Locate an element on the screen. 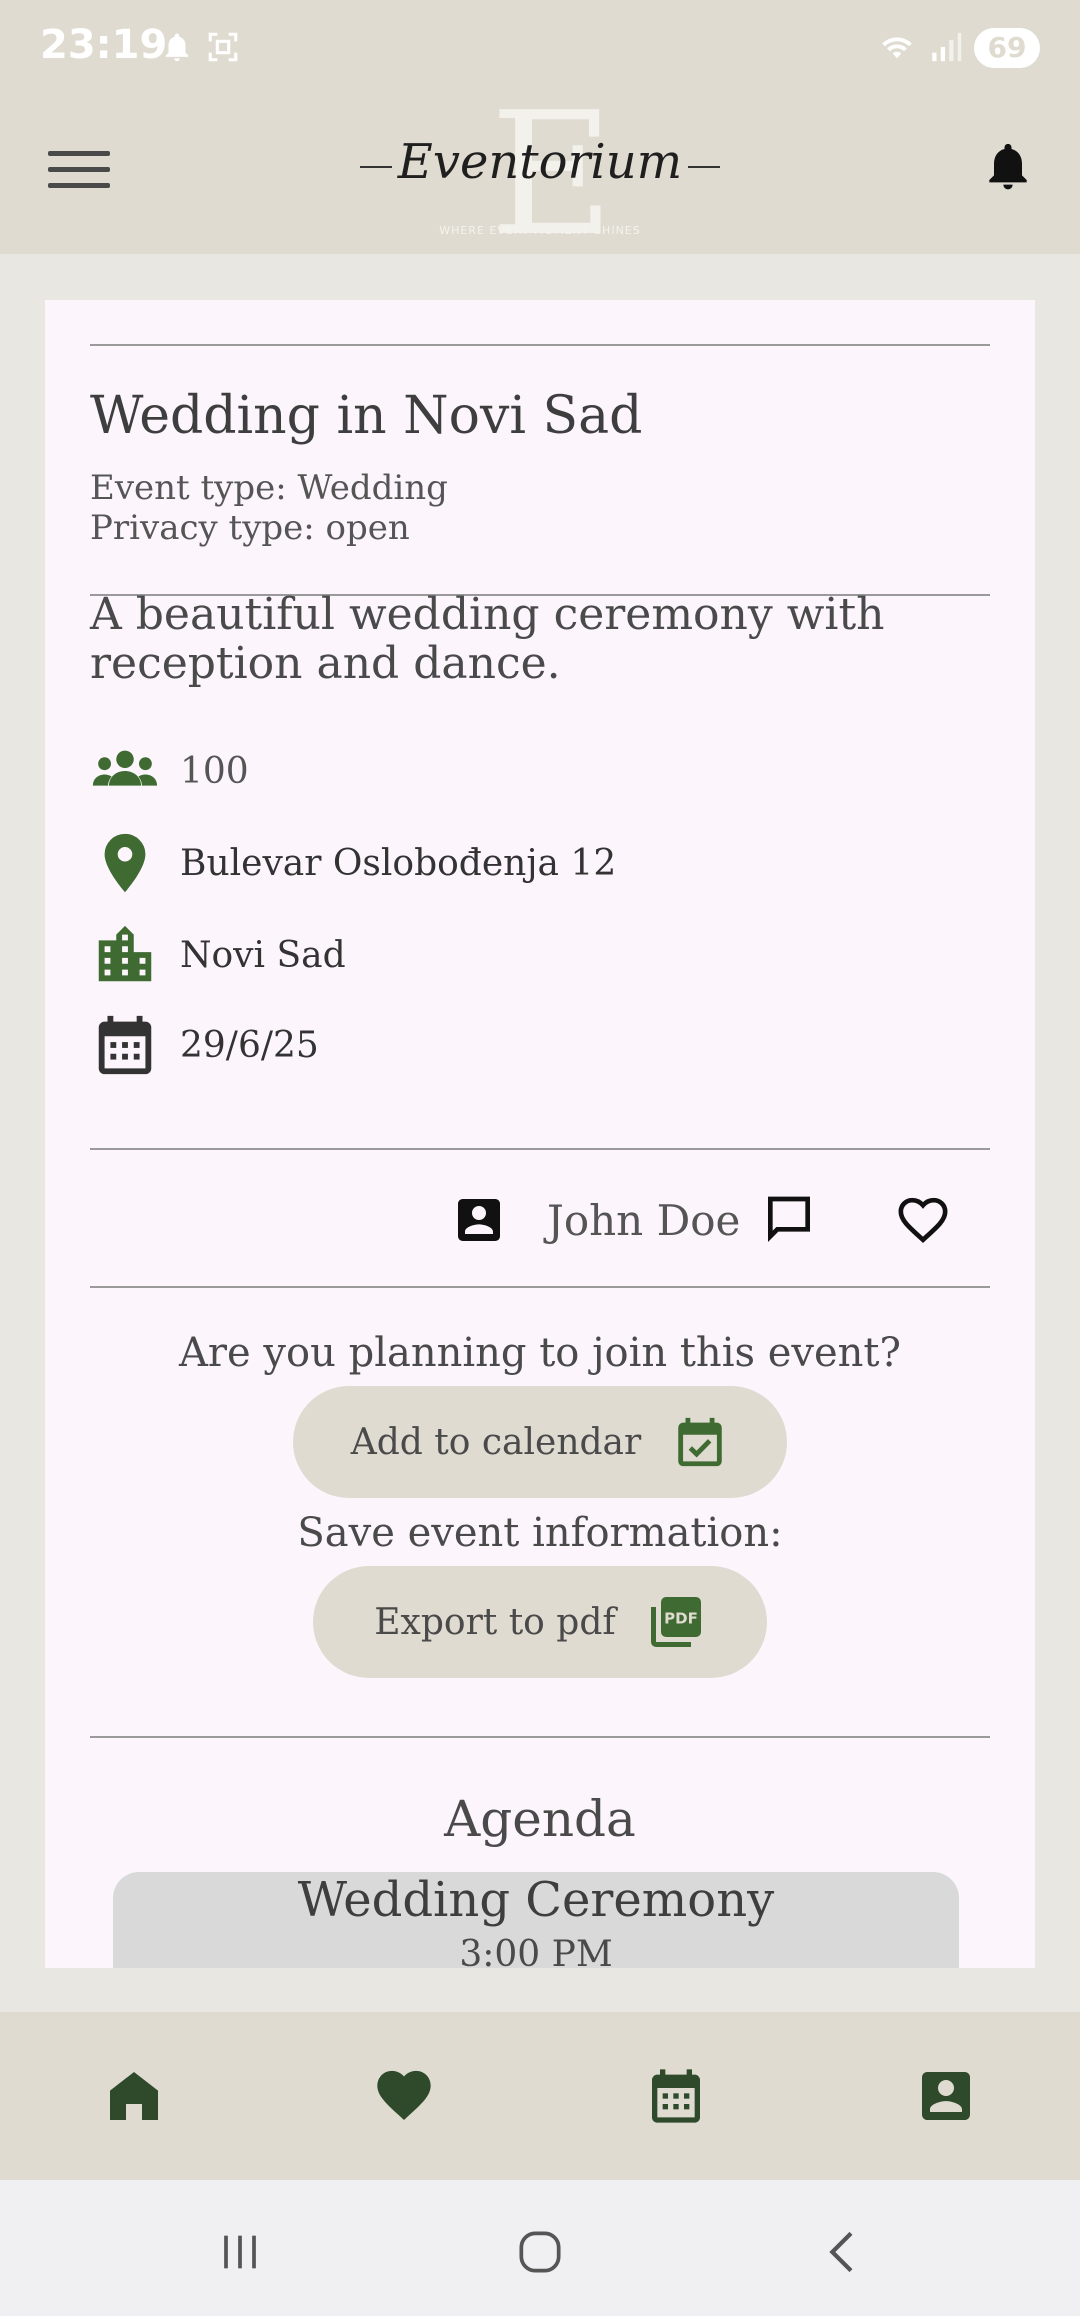 This screenshot has width=1080, height=2316. city-row: Novi Sad is located at coordinates (218, 955).